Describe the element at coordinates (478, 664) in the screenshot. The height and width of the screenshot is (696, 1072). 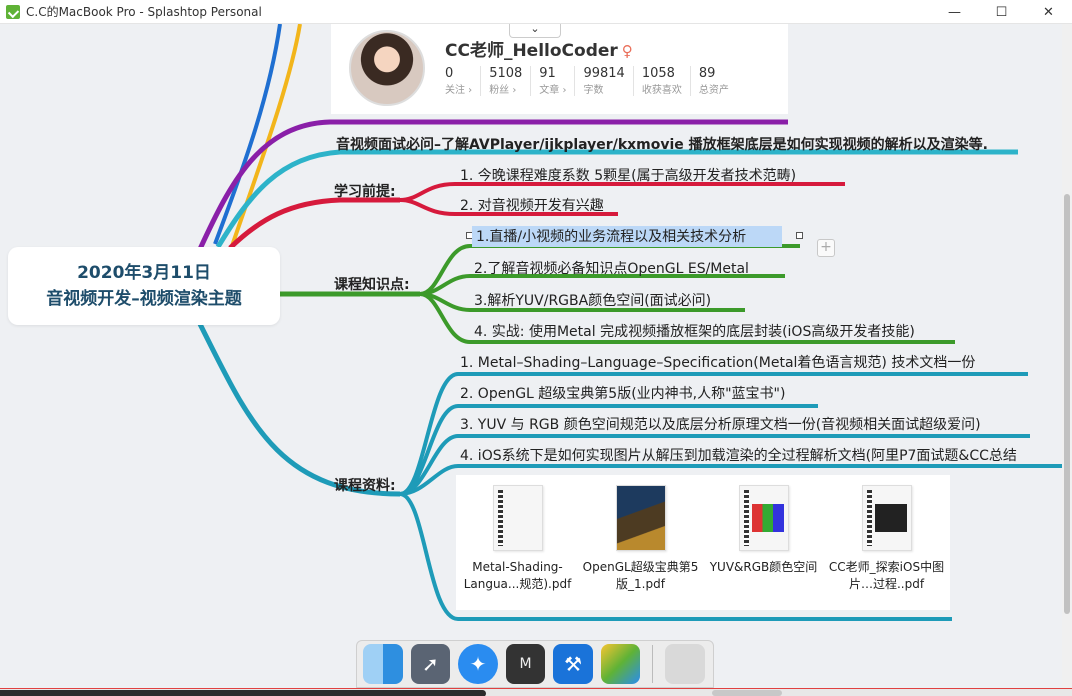
I see `safari-icon: ✦` at that location.